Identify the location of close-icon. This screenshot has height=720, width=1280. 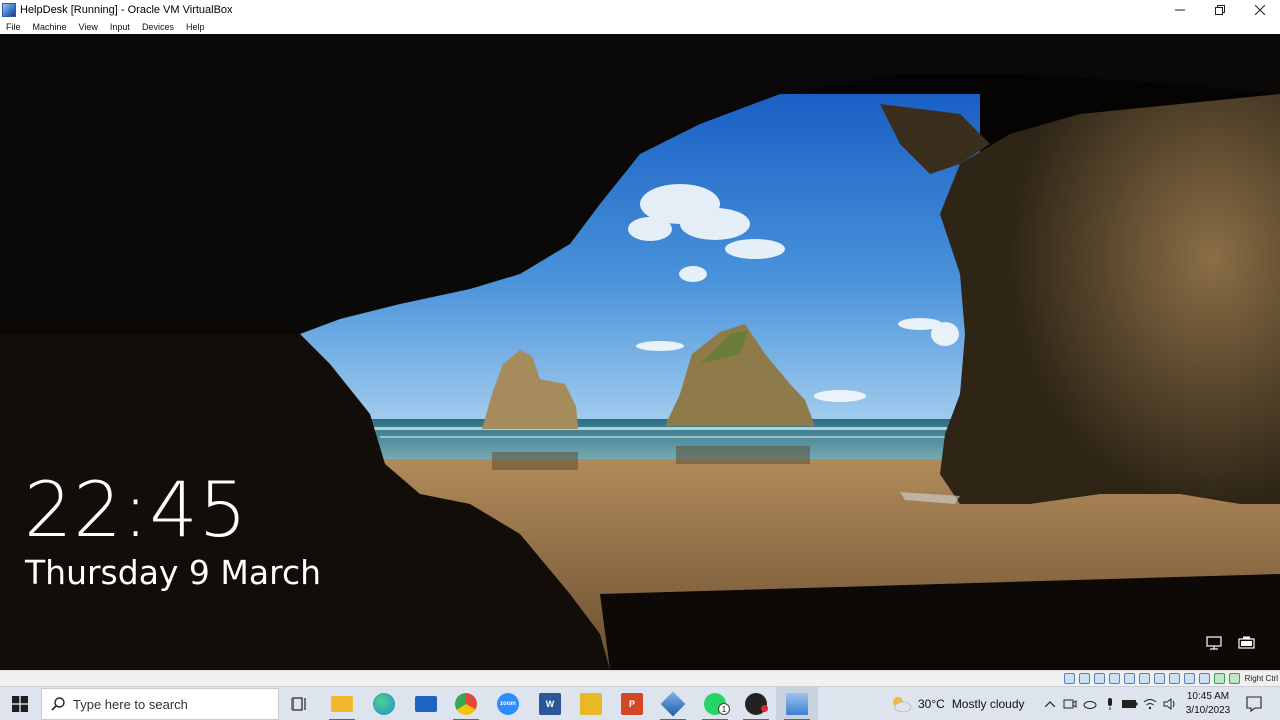
(1260, 10).